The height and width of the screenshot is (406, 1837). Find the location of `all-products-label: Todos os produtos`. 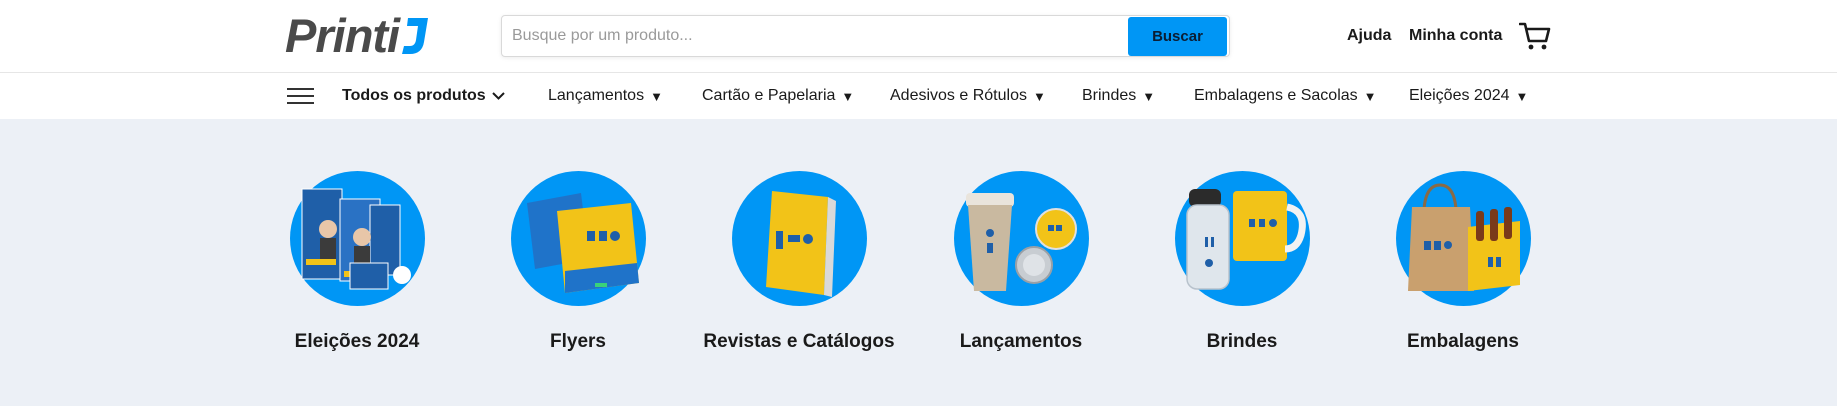

all-products-label: Todos os produtos is located at coordinates (414, 95).